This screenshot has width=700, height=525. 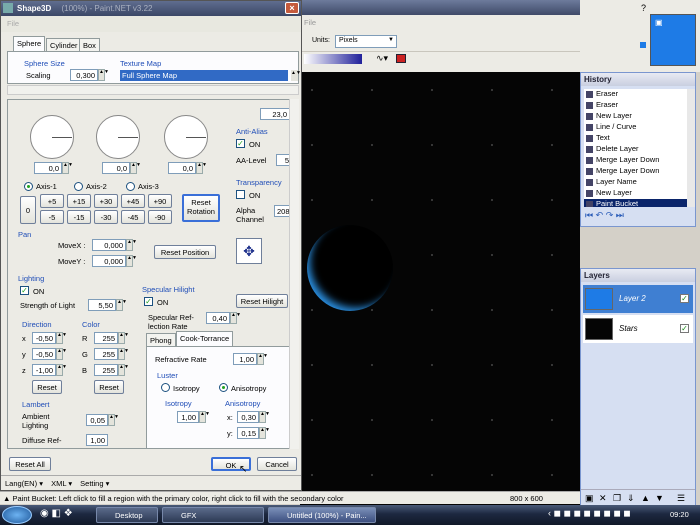 I want to click on movey-spinner: ▲▼, so click(x=131, y=261).